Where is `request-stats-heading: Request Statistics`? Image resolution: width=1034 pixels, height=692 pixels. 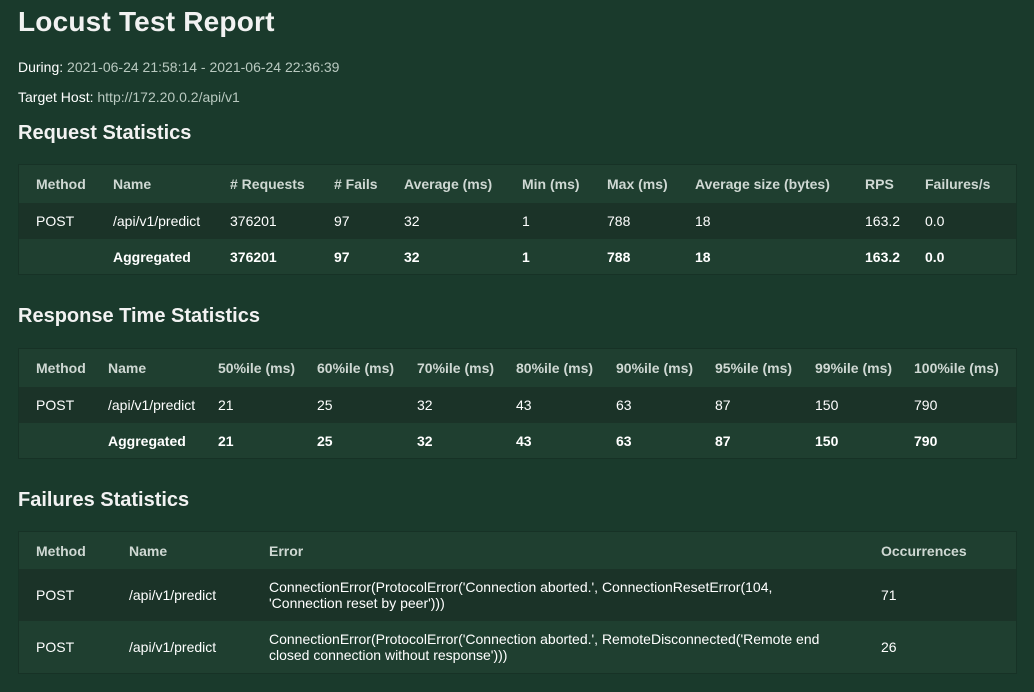 request-stats-heading: Request Statistics is located at coordinates (105, 133).